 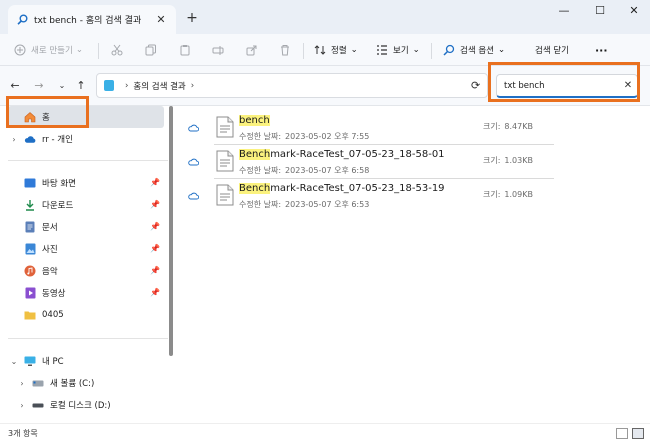 What do you see at coordinates (30, 361) in the screenshot?
I see `computer-icon` at bounding box center [30, 361].